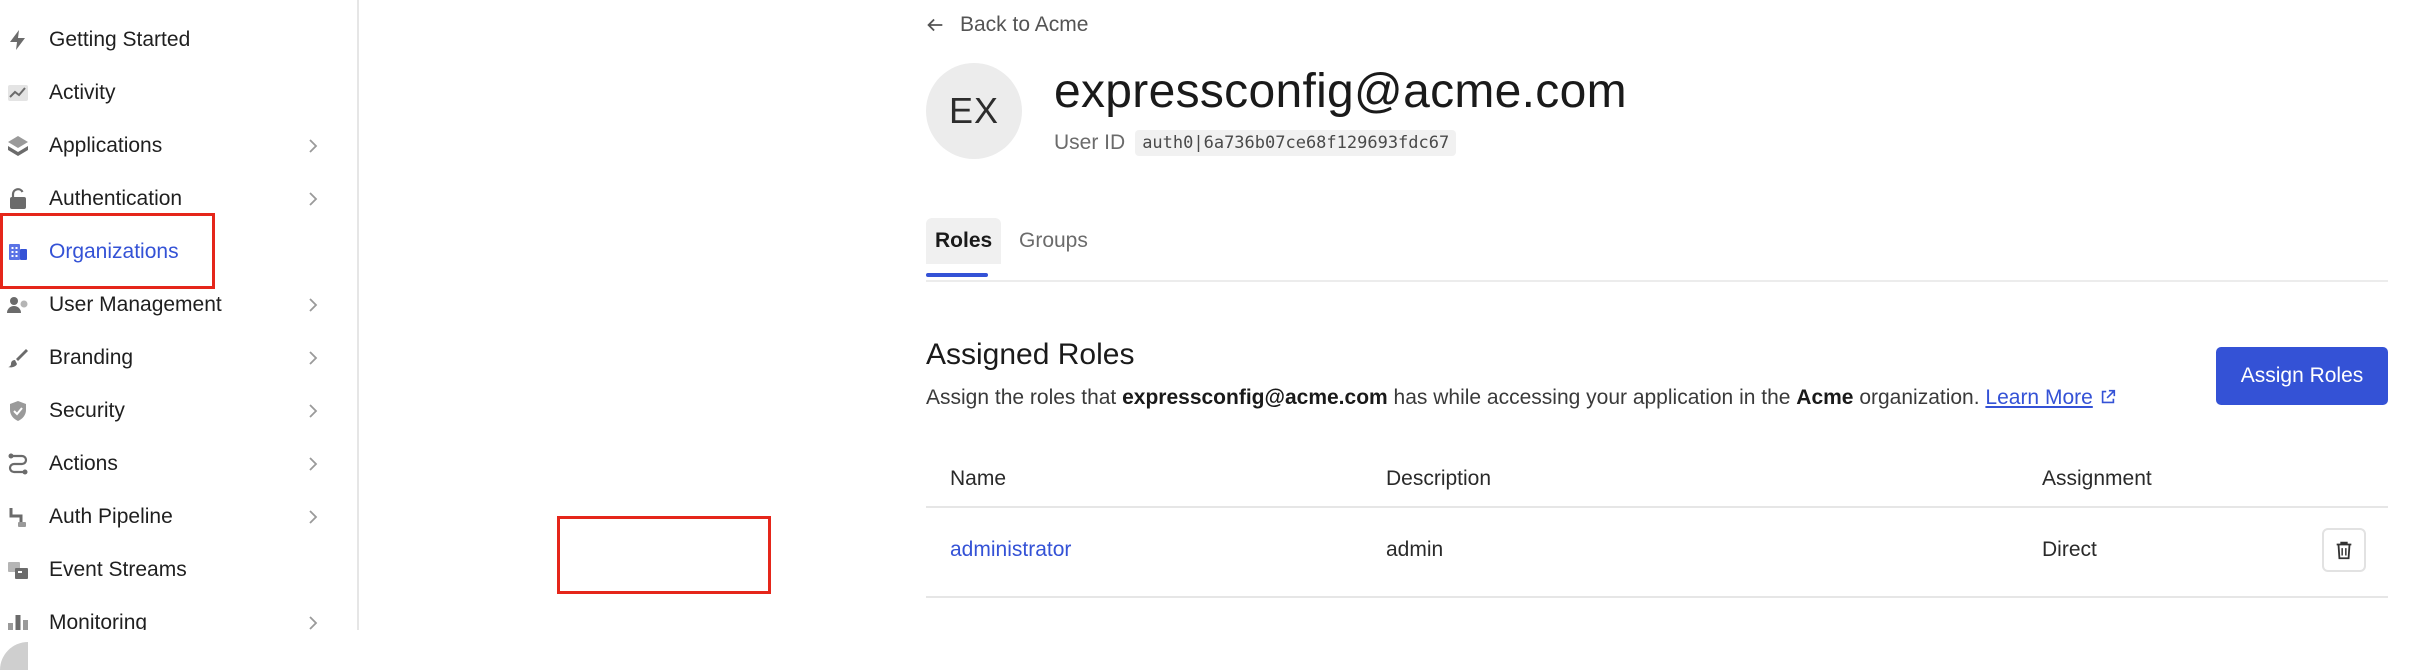 This screenshot has width=2420, height=670. What do you see at coordinates (974, 111) in the screenshot?
I see `avatar: EX` at bounding box center [974, 111].